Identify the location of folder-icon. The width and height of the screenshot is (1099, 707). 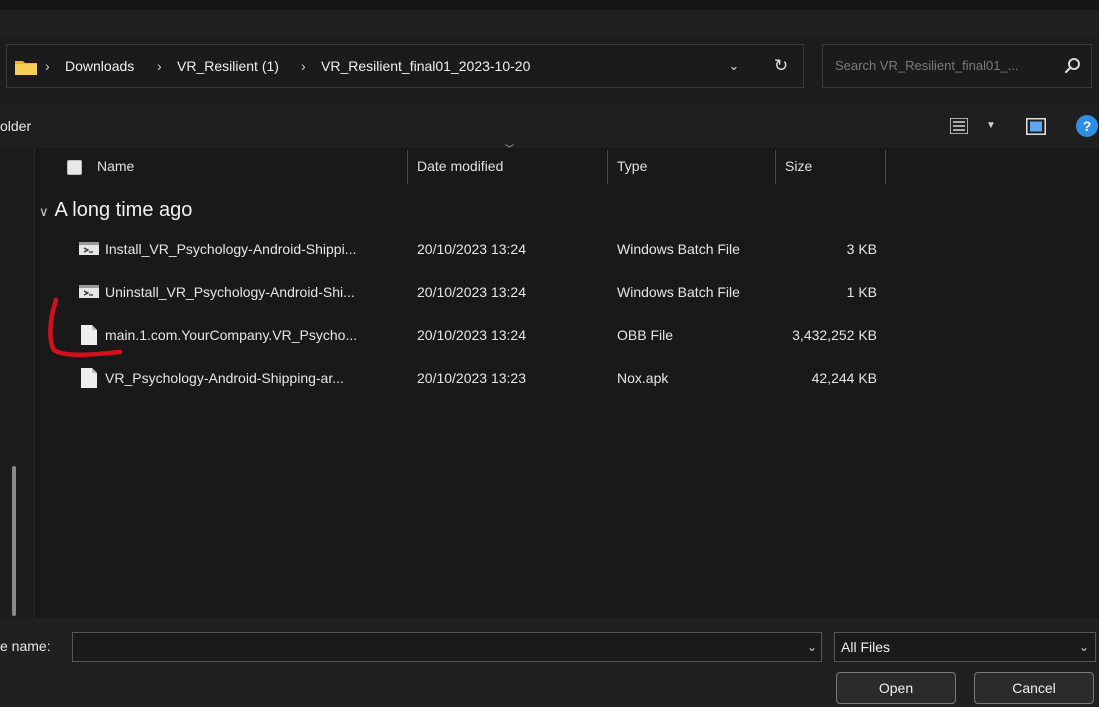
(26, 68).